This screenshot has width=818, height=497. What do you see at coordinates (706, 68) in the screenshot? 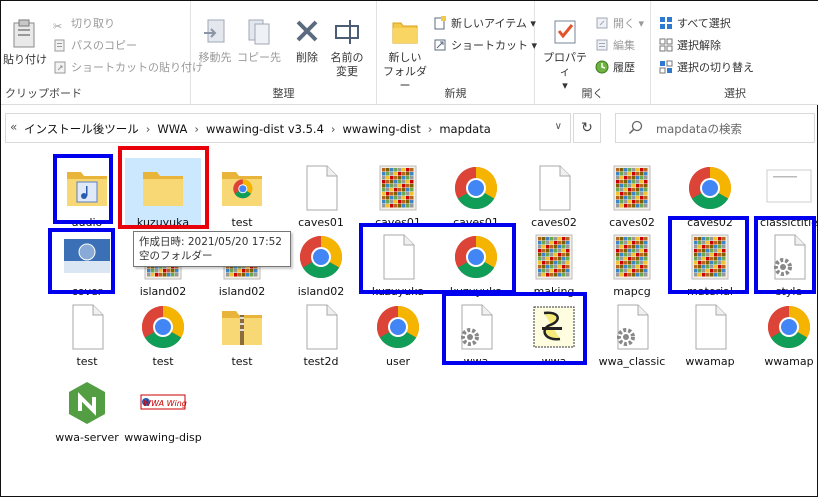
I see `invert-selection-button: 選択の切り替え` at bounding box center [706, 68].